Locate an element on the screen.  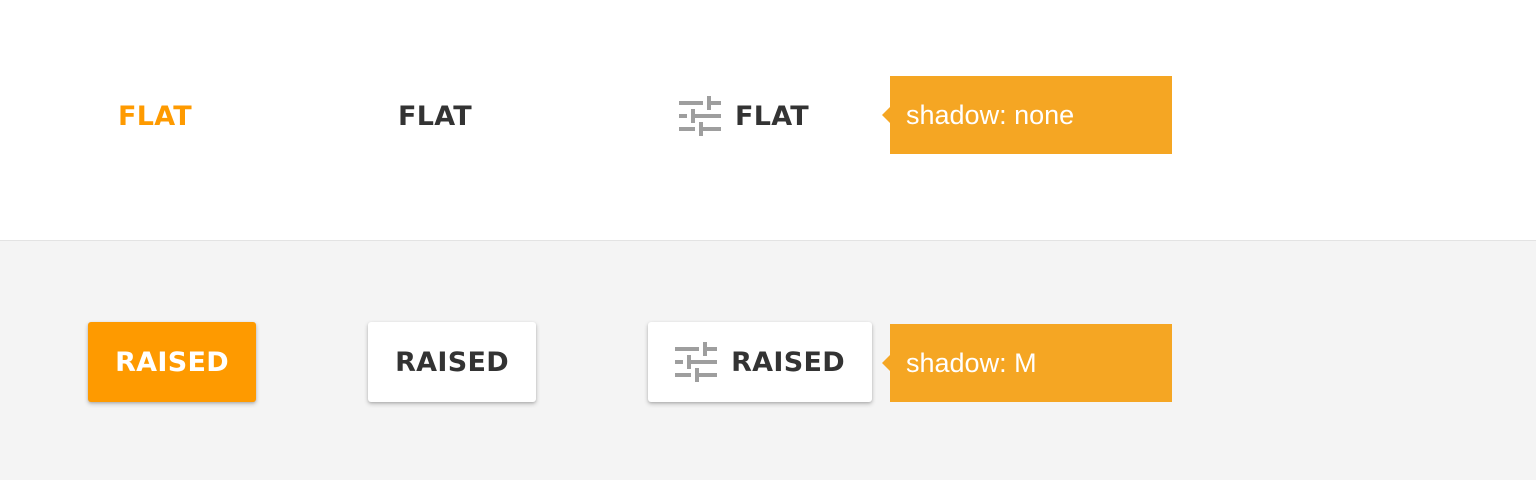
flat-default-button: FLAT is located at coordinates (435, 116).